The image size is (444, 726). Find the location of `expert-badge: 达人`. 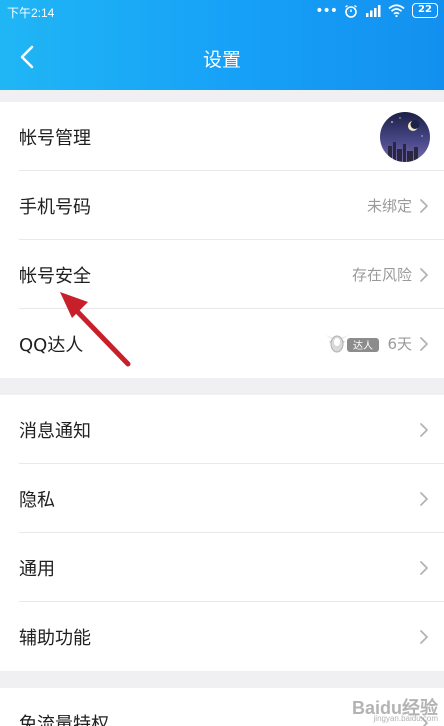

expert-badge: 达人 is located at coordinates (352, 344).